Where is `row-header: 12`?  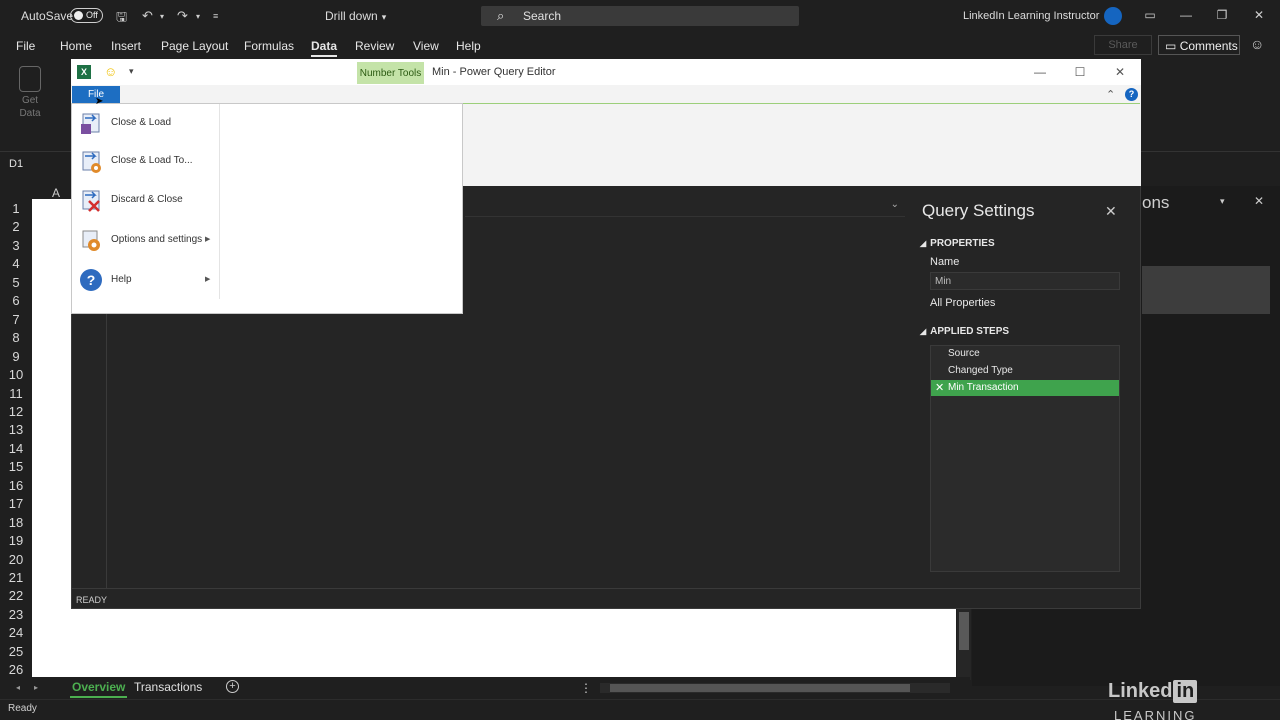 row-header: 12 is located at coordinates (16, 411).